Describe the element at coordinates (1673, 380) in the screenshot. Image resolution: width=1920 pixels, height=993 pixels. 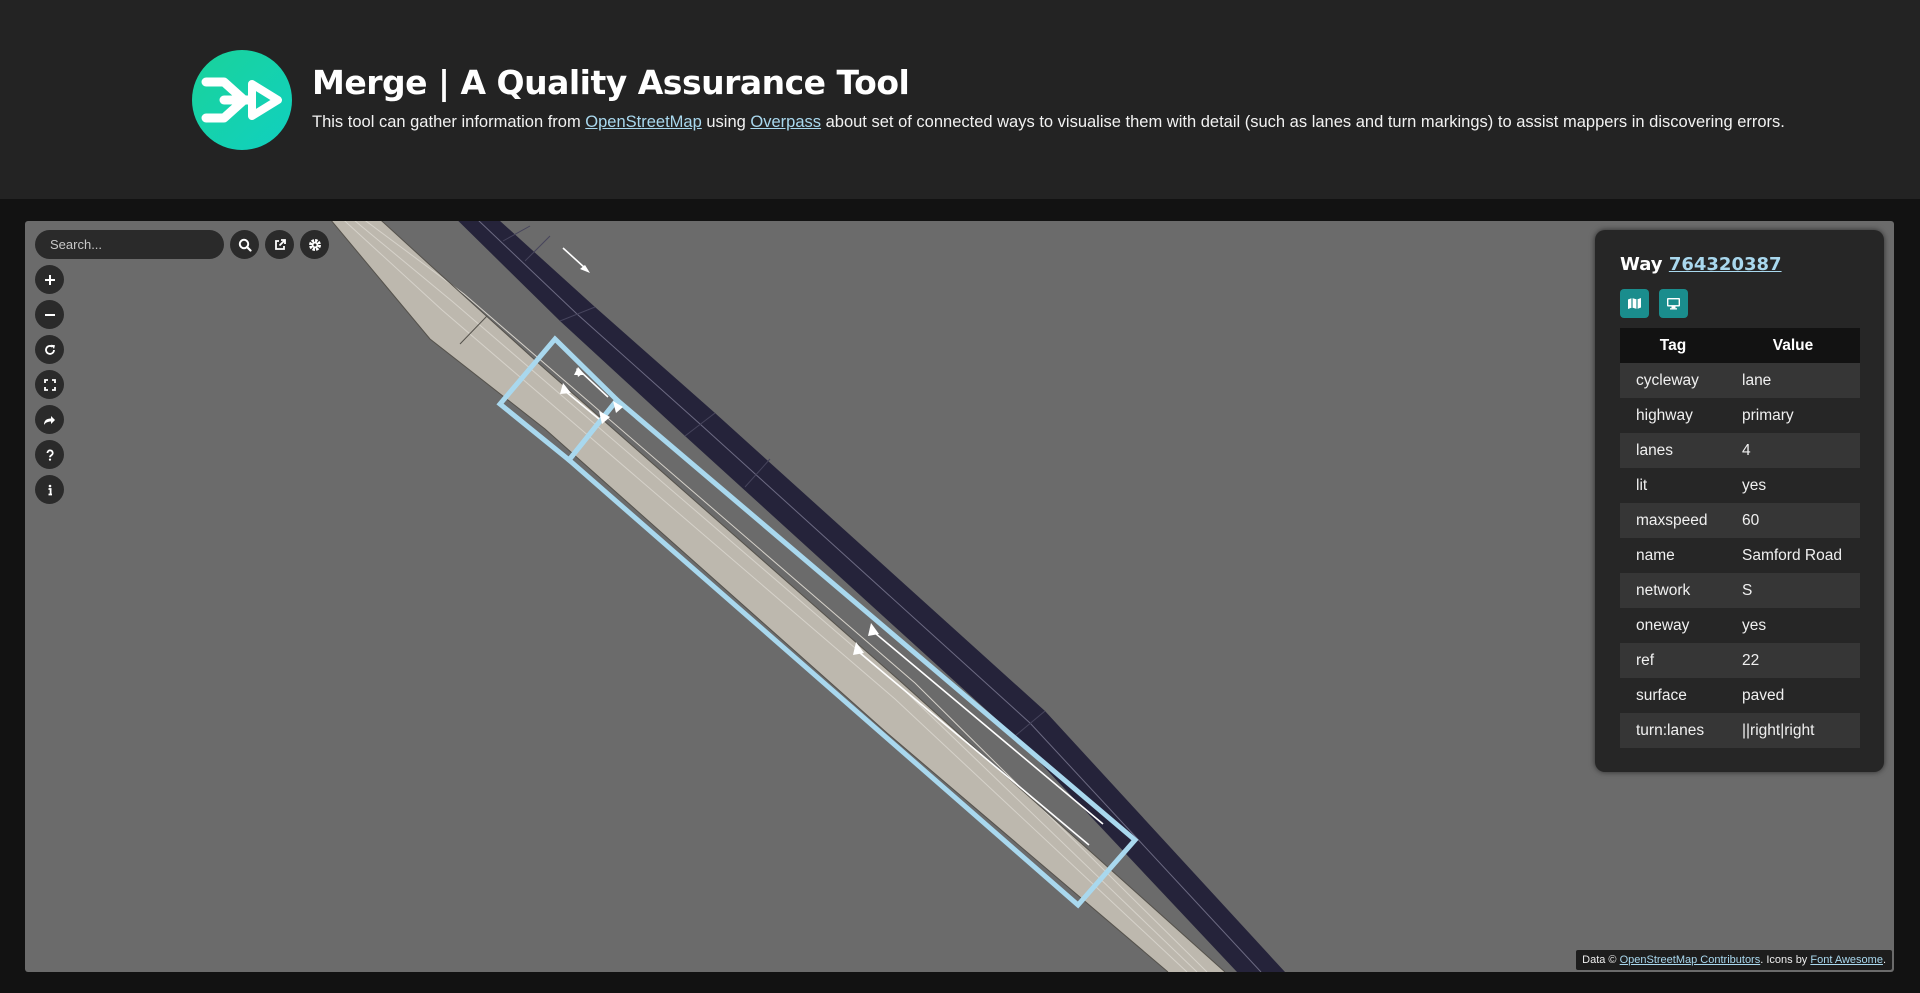
I see `tag-key: cycleway` at that location.